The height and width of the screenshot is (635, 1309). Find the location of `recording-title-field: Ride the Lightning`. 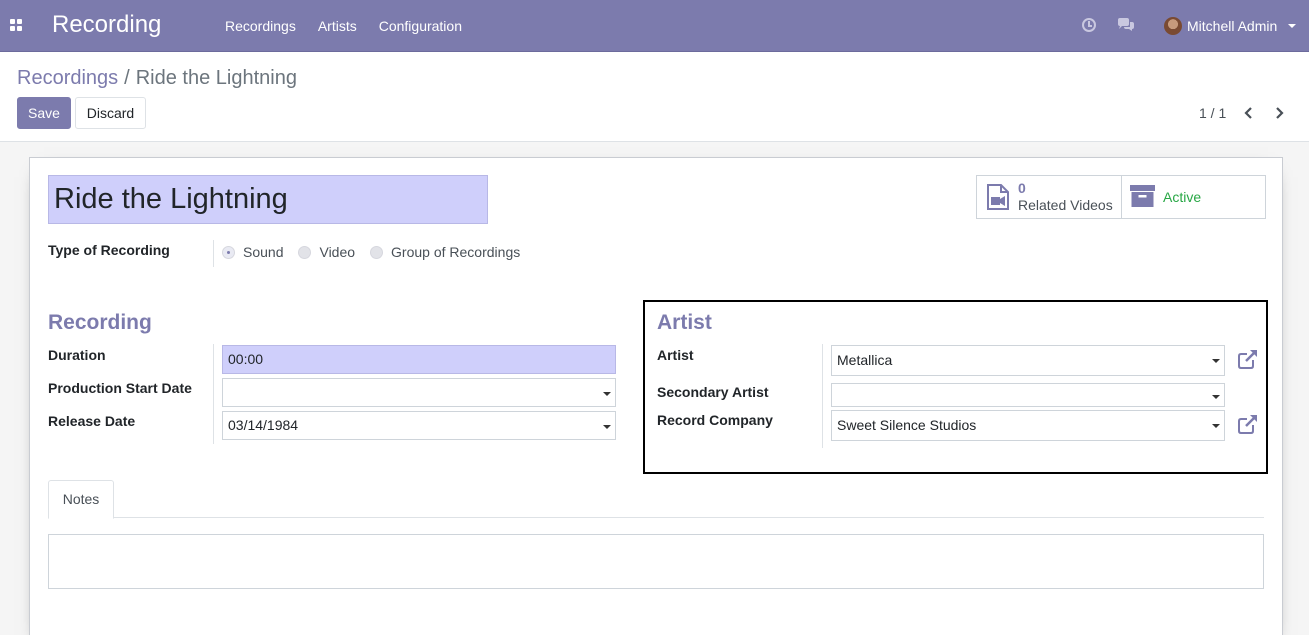

recording-title-field: Ride the Lightning is located at coordinates (268, 199).